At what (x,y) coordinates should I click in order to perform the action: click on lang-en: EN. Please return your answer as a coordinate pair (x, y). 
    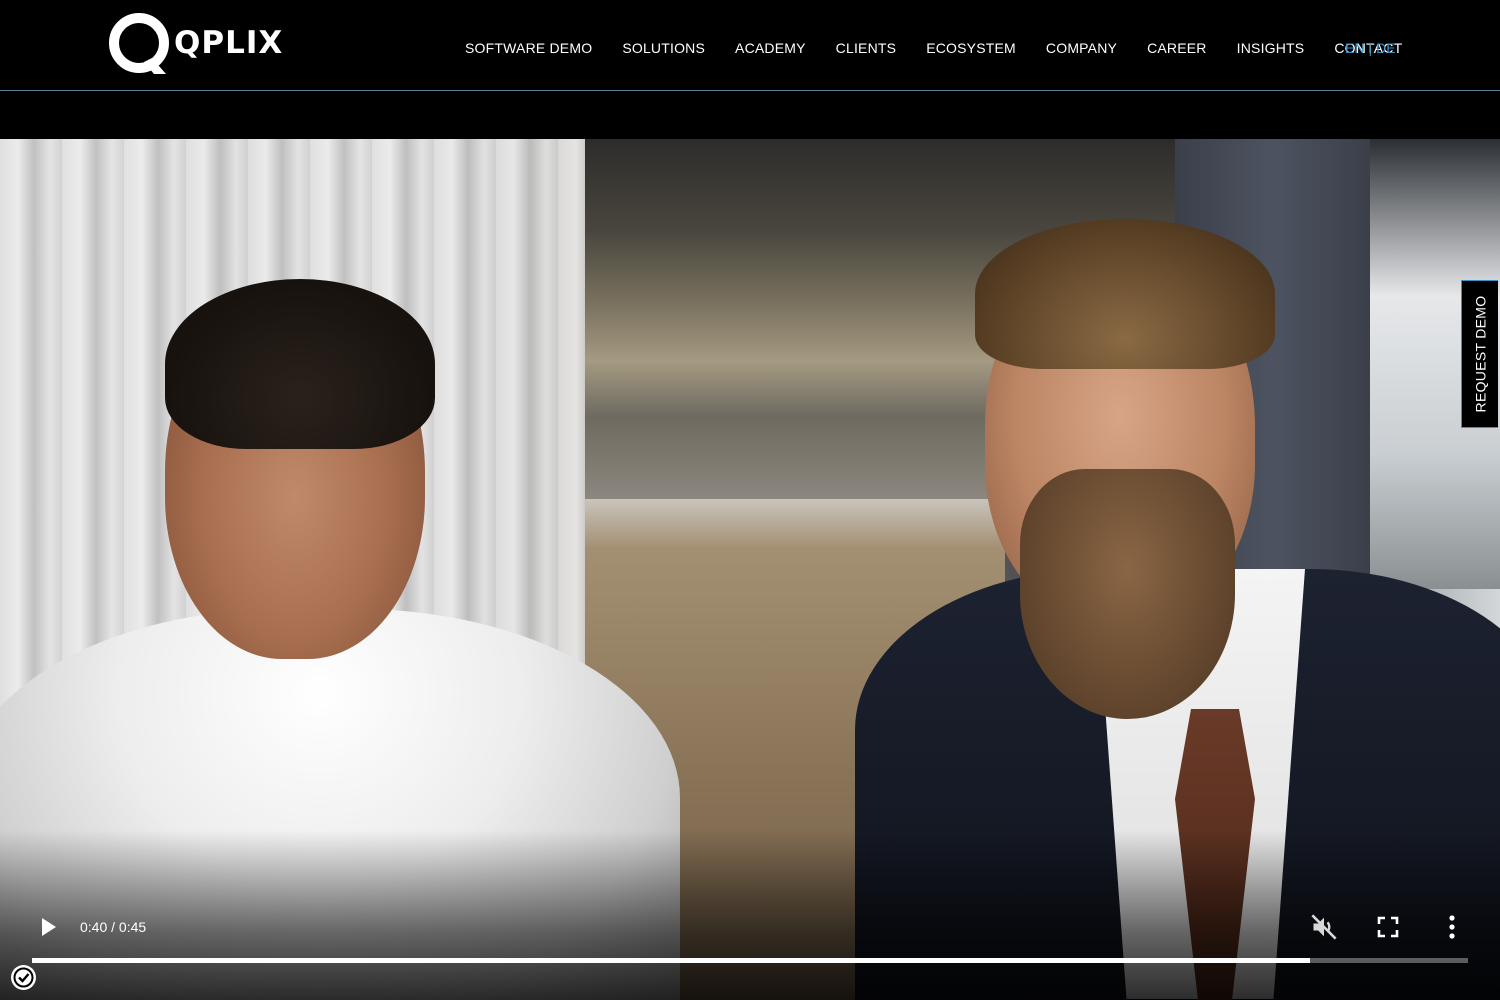
    Looking at the image, I should click on (1354, 48).